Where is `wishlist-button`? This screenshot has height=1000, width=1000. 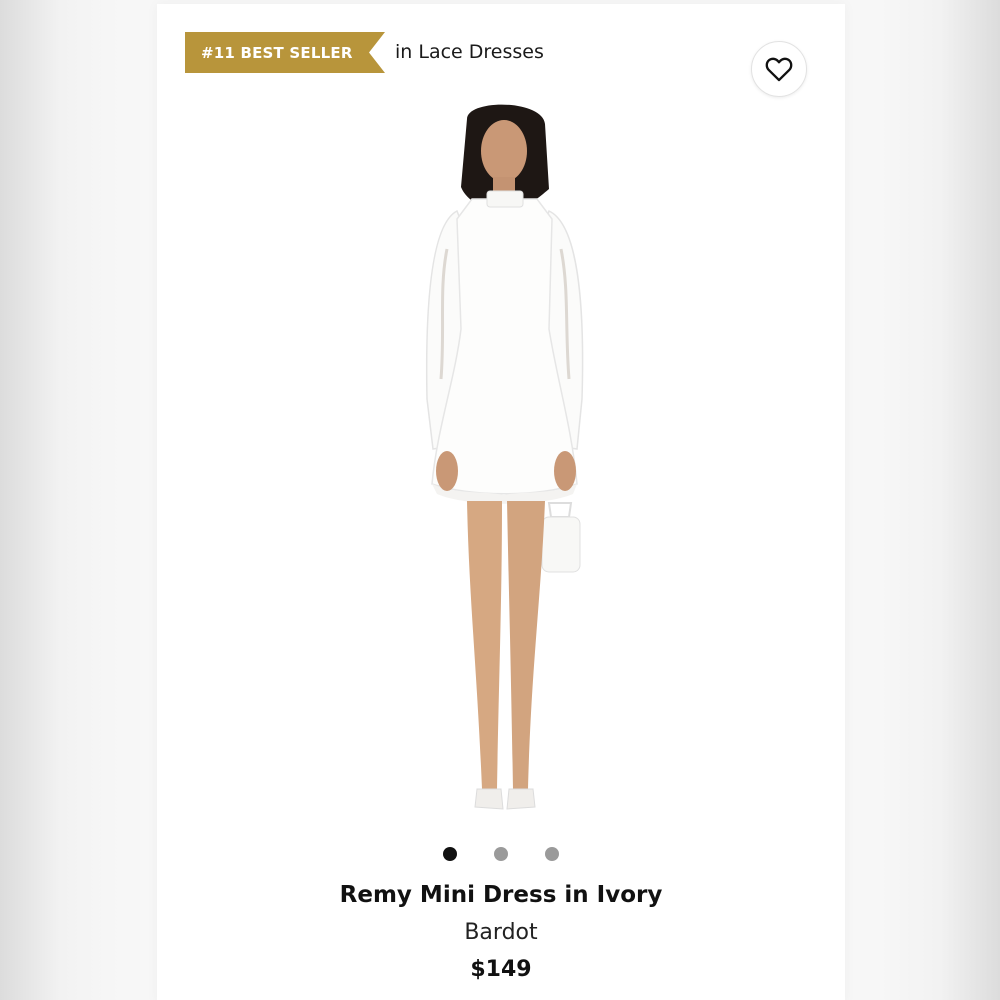 wishlist-button is located at coordinates (779, 69).